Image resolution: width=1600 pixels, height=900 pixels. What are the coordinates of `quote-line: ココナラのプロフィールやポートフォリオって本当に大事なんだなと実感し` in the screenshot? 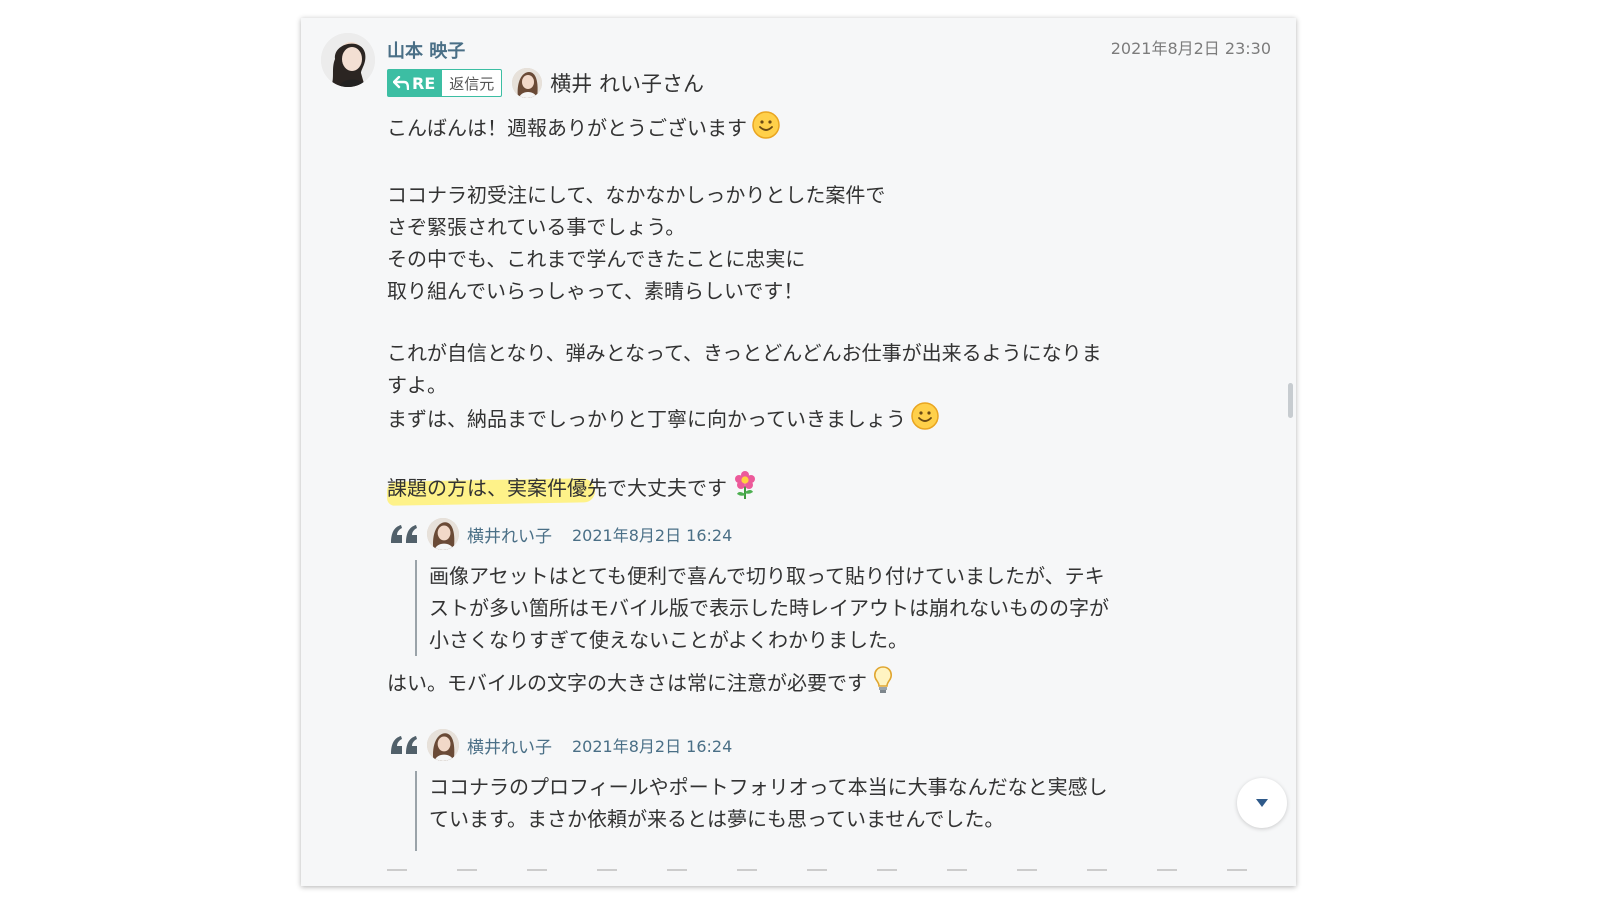 It's located at (768, 787).